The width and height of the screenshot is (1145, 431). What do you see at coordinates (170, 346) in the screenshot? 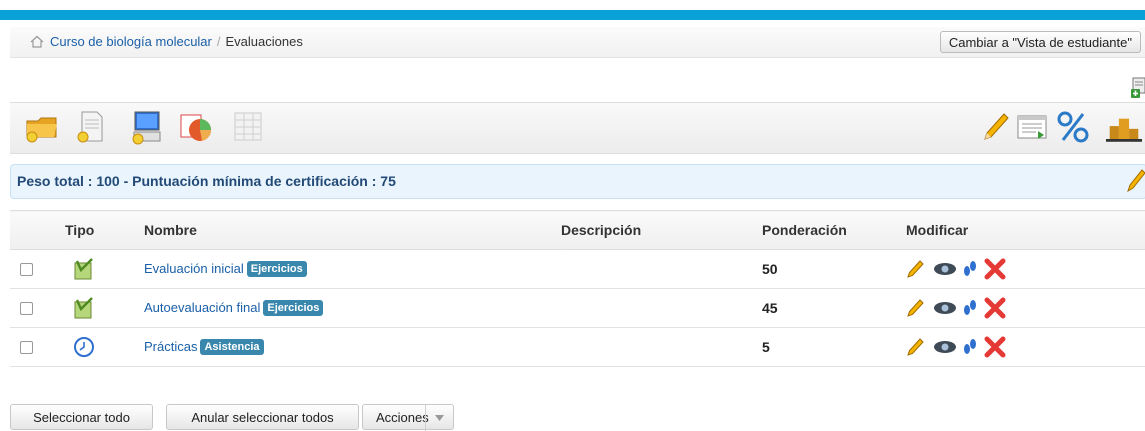
I see `evaluation-link: Prácticas` at bounding box center [170, 346].